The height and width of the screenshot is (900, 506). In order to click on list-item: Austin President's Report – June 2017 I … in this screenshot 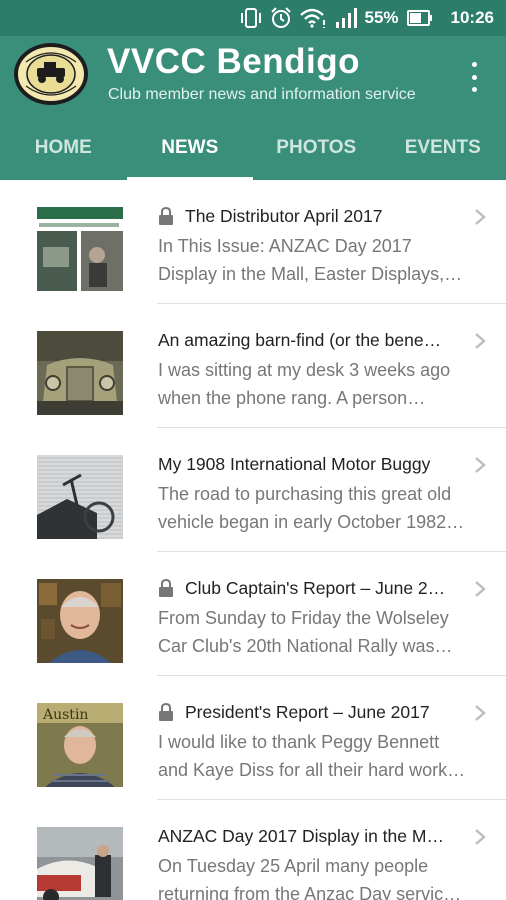, I will do `click(253, 738)`.